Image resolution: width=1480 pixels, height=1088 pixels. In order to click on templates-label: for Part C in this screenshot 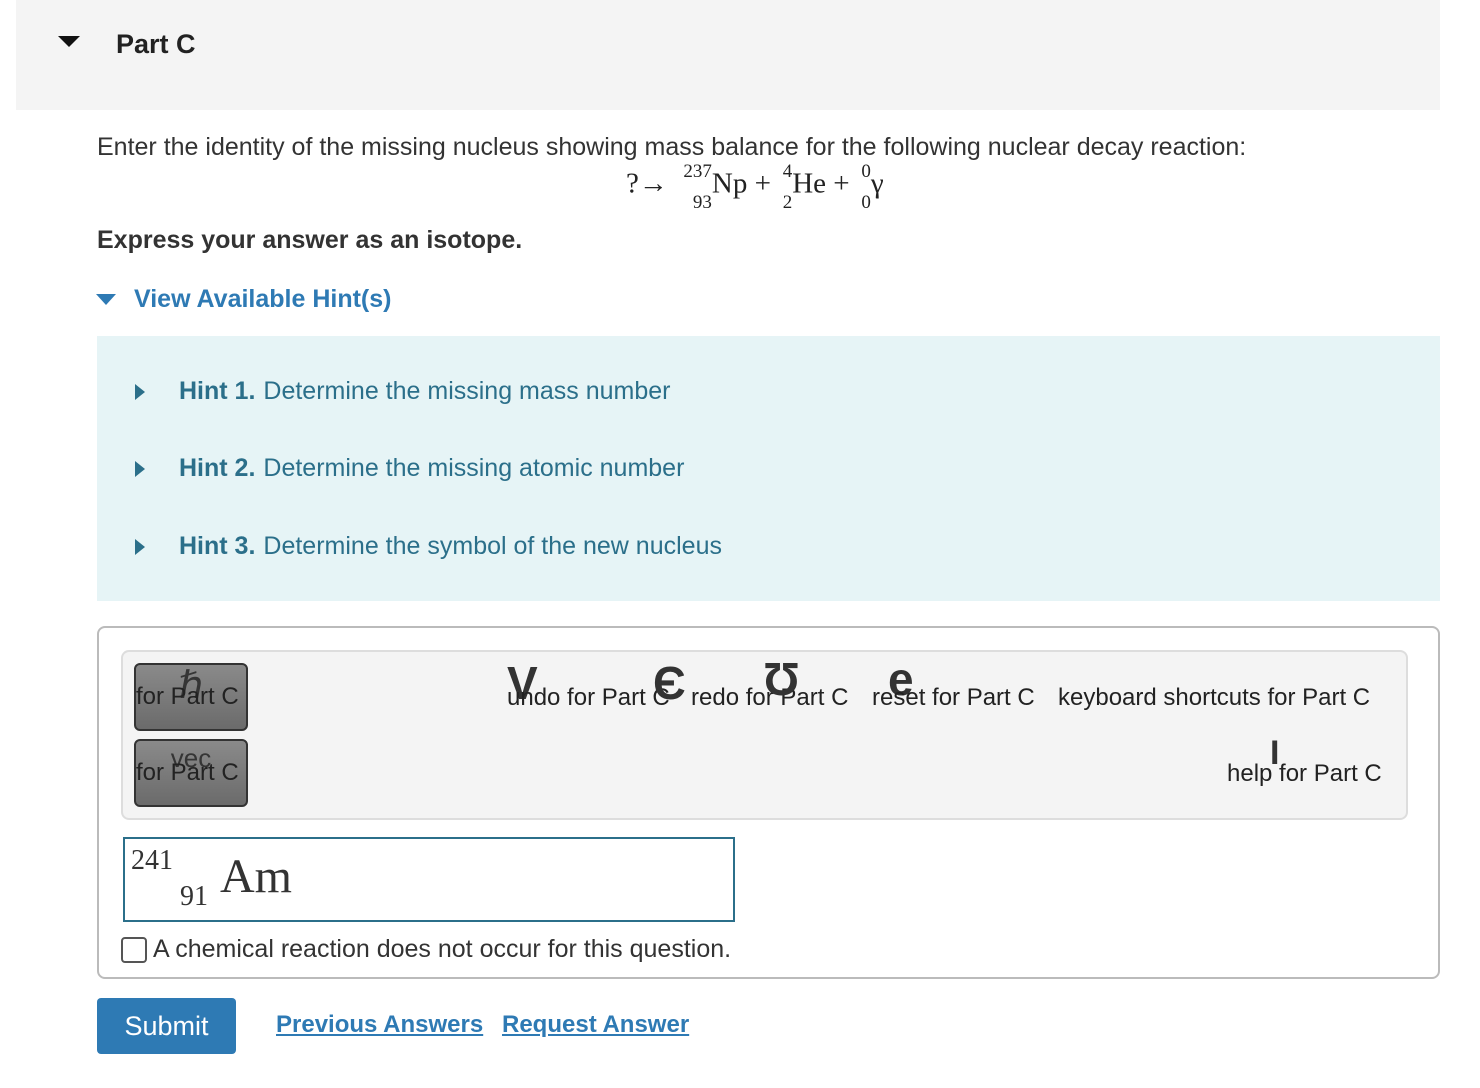, I will do `click(187, 696)`.